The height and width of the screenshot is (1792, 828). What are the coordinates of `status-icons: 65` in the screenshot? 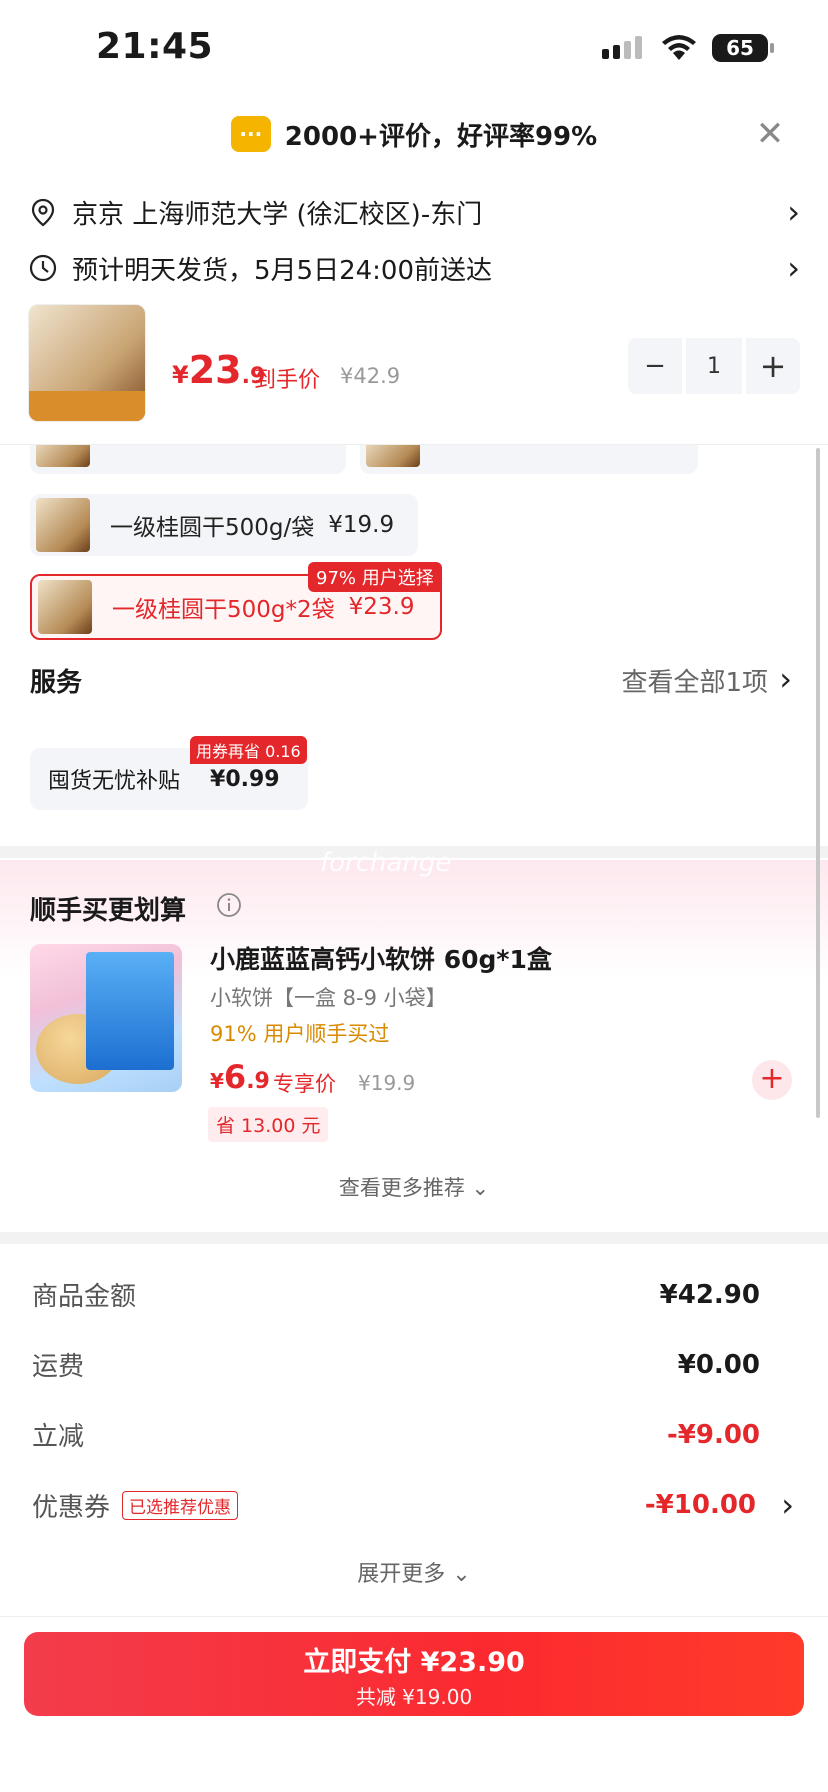 It's located at (688, 48).